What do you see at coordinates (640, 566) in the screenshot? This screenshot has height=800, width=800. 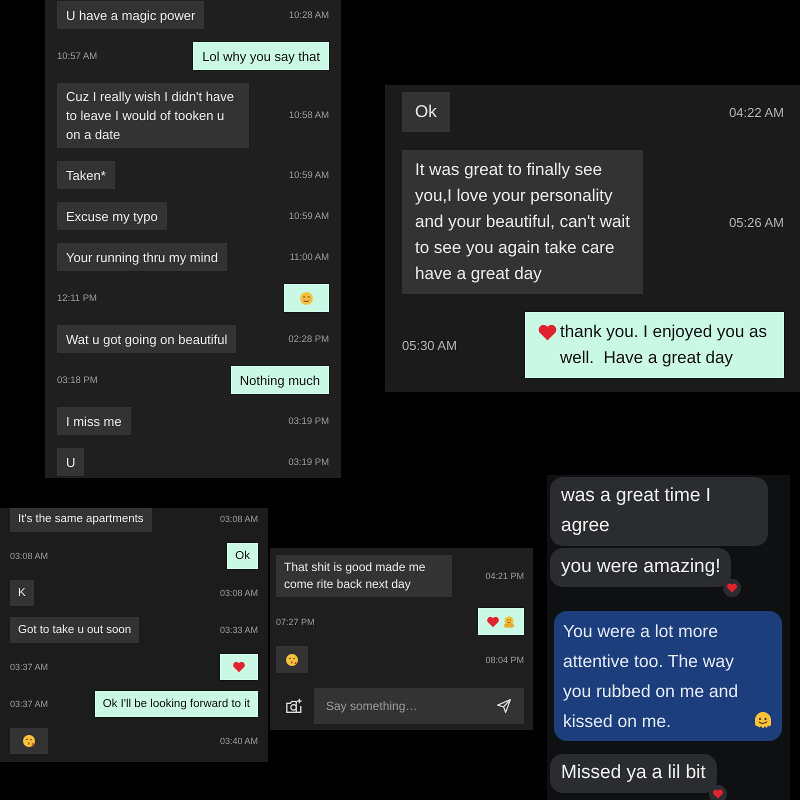 I see `message-text: you were amazing!` at bounding box center [640, 566].